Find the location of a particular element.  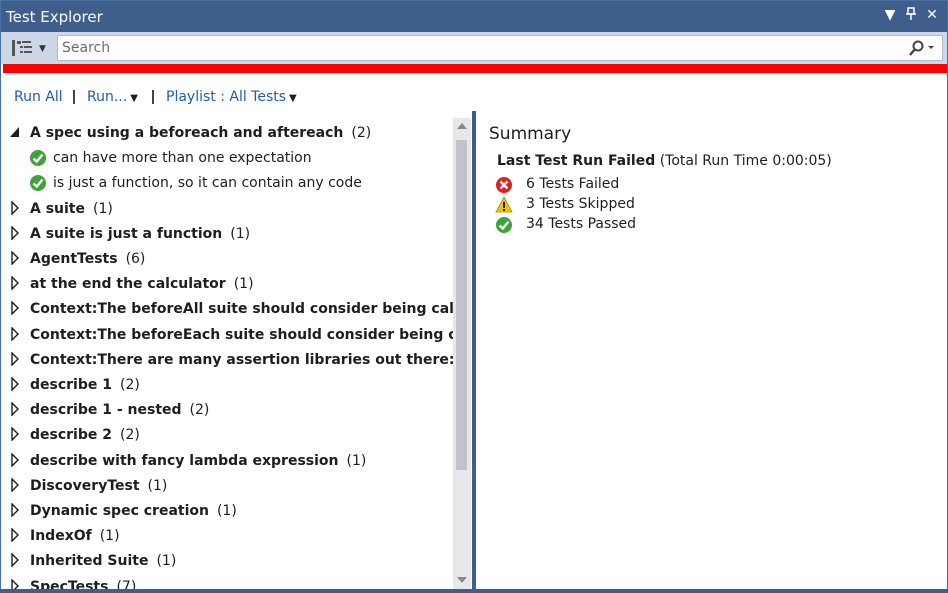

scroll-up-icon is located at coordinates (462, 125).